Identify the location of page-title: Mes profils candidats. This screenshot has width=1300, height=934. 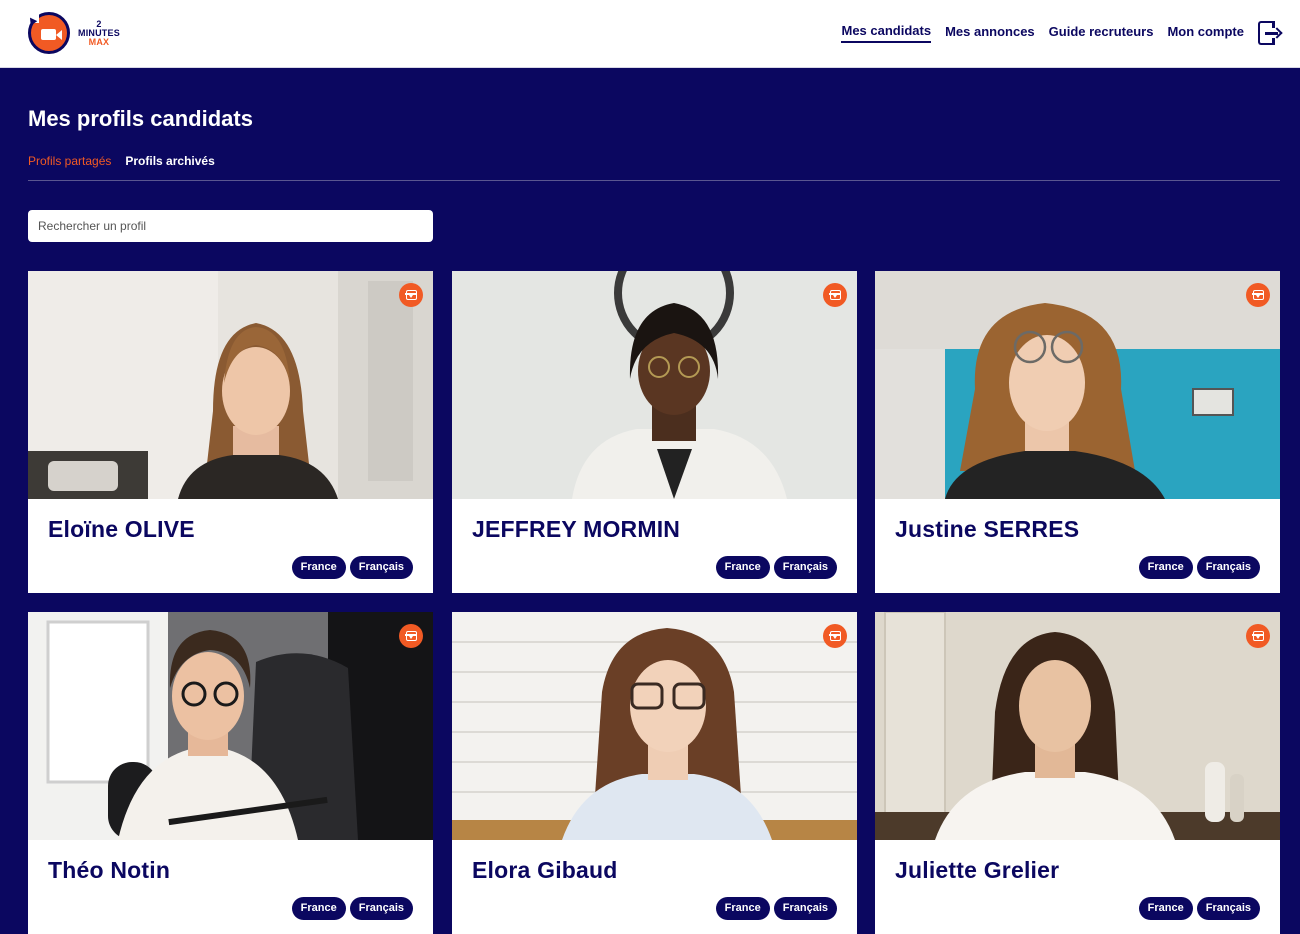
(140, 118).